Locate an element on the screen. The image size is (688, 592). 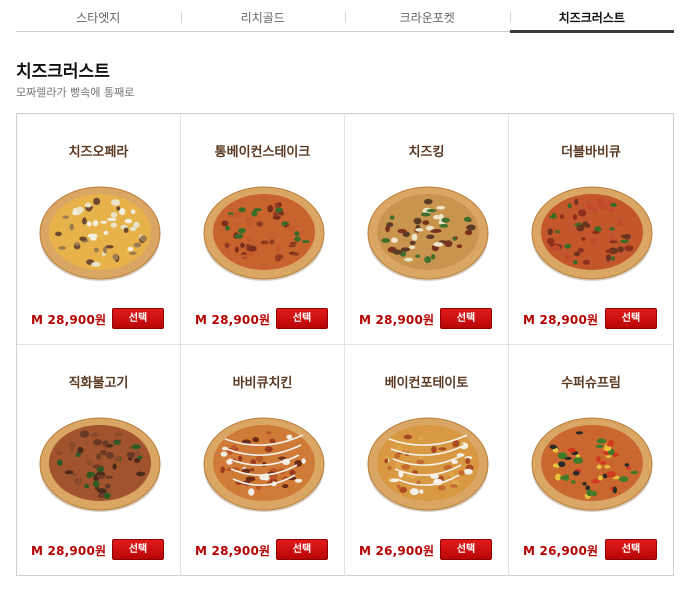
product-card: 바비큐치킨 M 28,900원 선택 is located at coordinates (263, 460).